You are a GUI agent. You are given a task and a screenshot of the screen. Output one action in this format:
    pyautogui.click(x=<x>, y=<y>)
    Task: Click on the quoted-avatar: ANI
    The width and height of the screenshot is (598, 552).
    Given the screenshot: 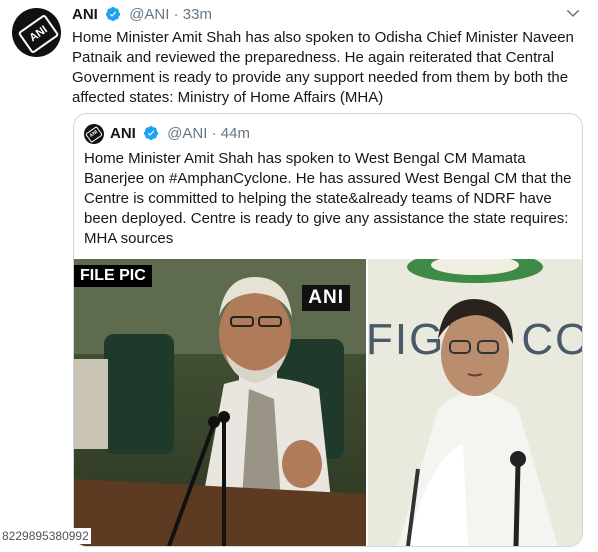 What is the action you would take?
    pyautogui.click(x=94, y=134)
    